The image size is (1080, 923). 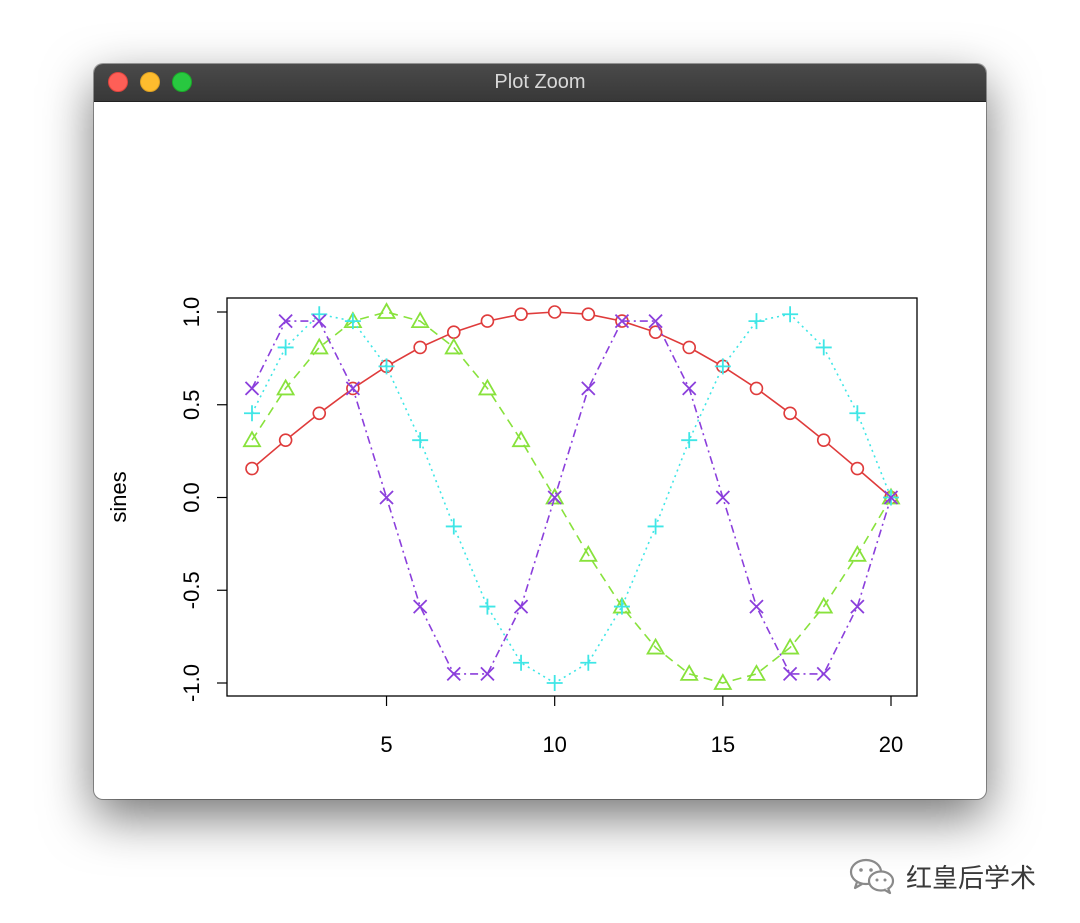 I want to click on watermark-text: 红皇后学术, so click(x=971, y=878).